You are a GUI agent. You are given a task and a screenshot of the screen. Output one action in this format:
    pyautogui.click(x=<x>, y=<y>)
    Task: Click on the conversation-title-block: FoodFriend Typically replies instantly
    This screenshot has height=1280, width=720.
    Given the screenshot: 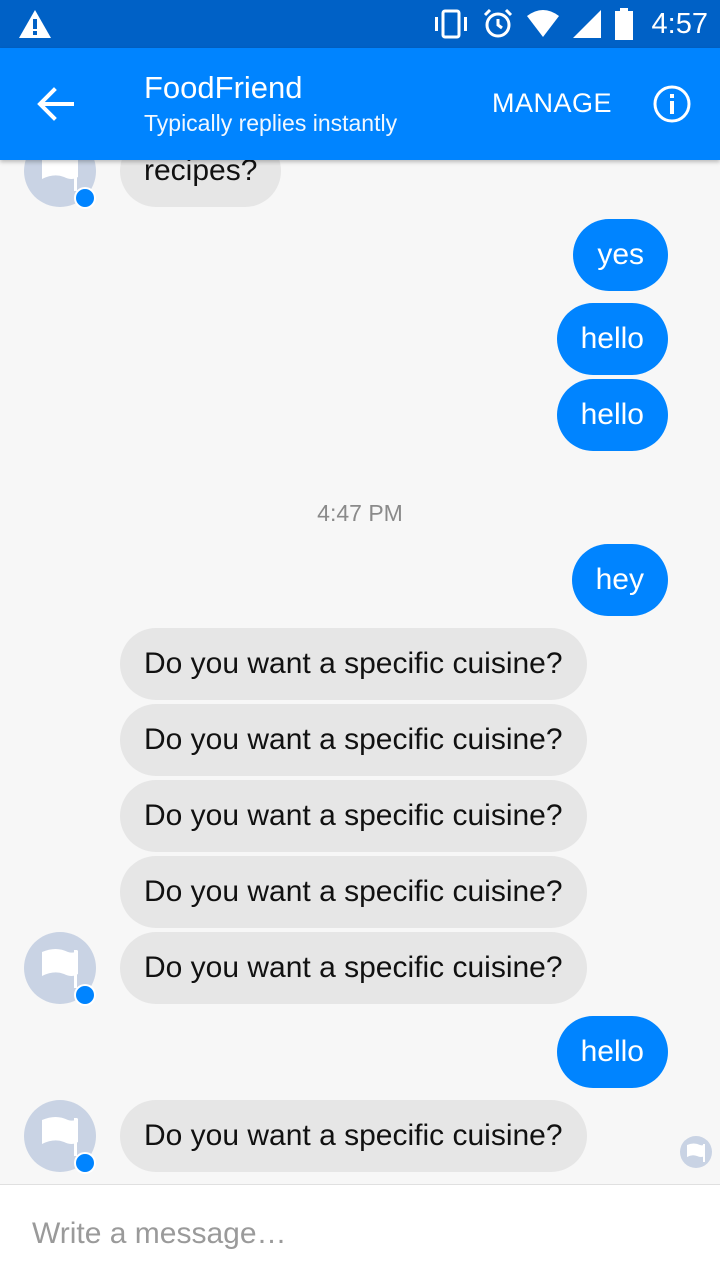 What is the action you would take?
    pyautogui.click(x=270, y=105)
    